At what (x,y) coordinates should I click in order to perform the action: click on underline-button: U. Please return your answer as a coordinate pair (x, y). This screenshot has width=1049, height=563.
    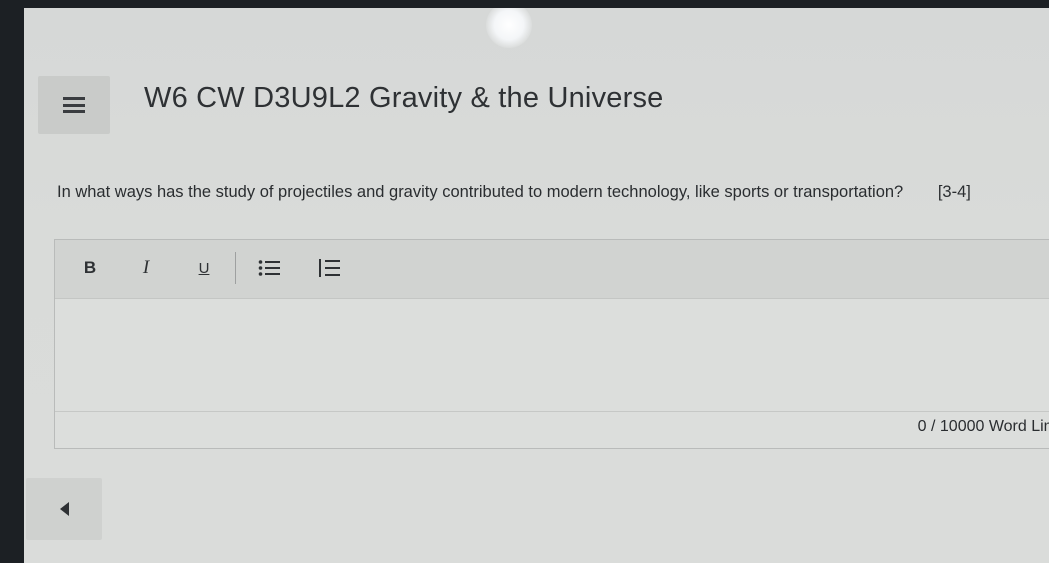
    Looking at the image, I should click on (204, 268).